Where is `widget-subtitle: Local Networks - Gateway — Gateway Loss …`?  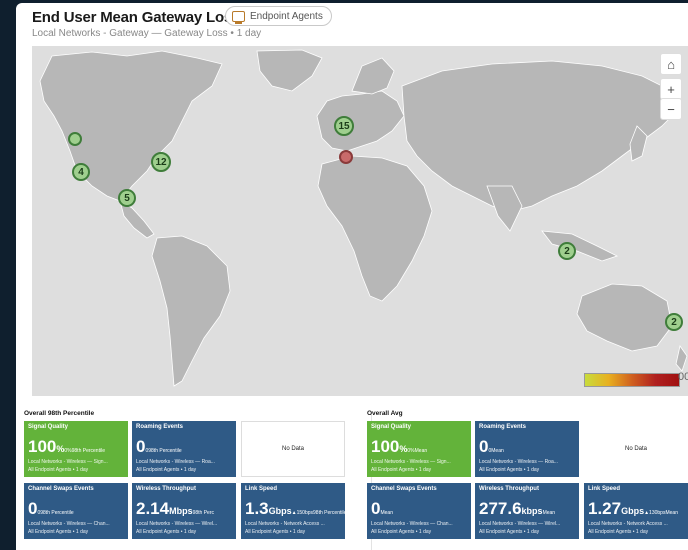
widget-subtitle: Local Networks - Gateway — Gateway Loss … is located at coordinates (147, 33).